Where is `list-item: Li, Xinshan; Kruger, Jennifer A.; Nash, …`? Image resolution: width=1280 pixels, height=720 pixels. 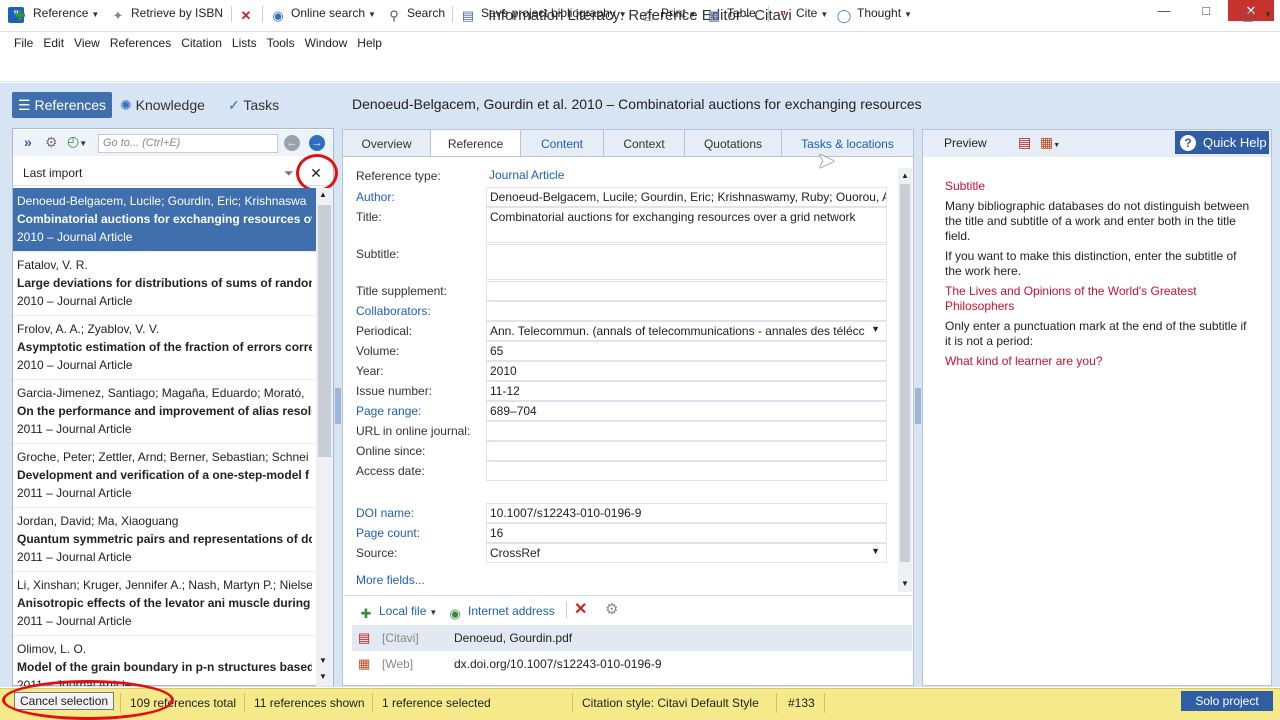 list-item: Li, Xinshan; Kruger, Jennifer A.; Nash, … is located at coordinates (164, 604).